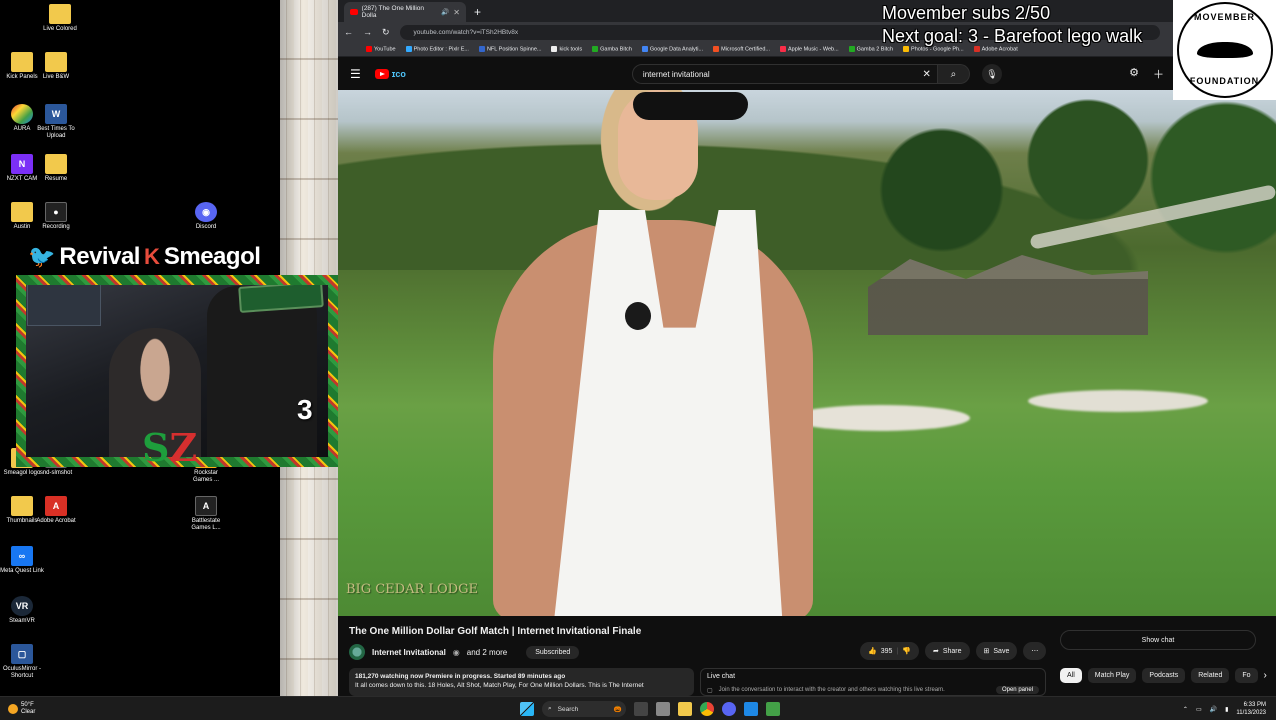  Describe the element at coordinates (386, 32) in the screenshot. I see `reload-icon: ↻` at that location.